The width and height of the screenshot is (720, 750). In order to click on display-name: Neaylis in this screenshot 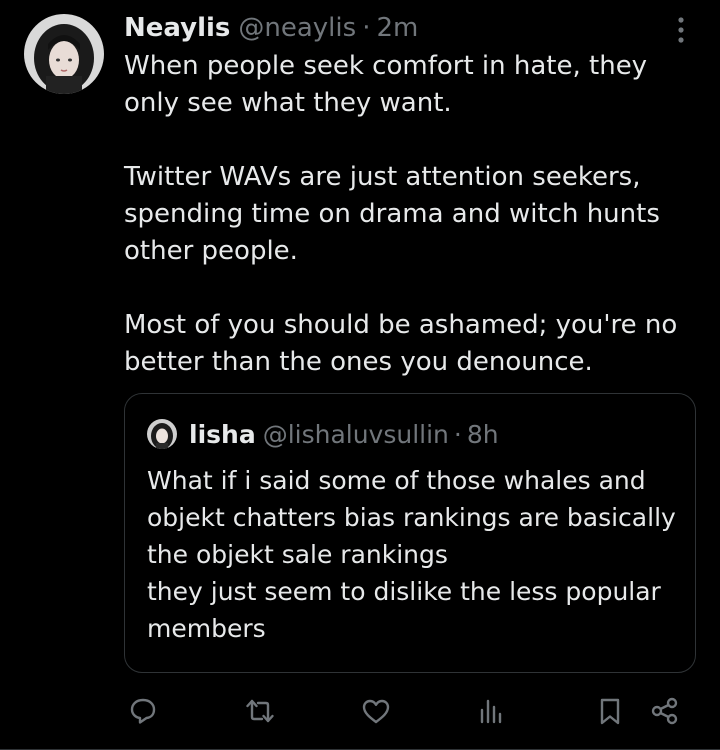, I will do `click(177, 28)`.